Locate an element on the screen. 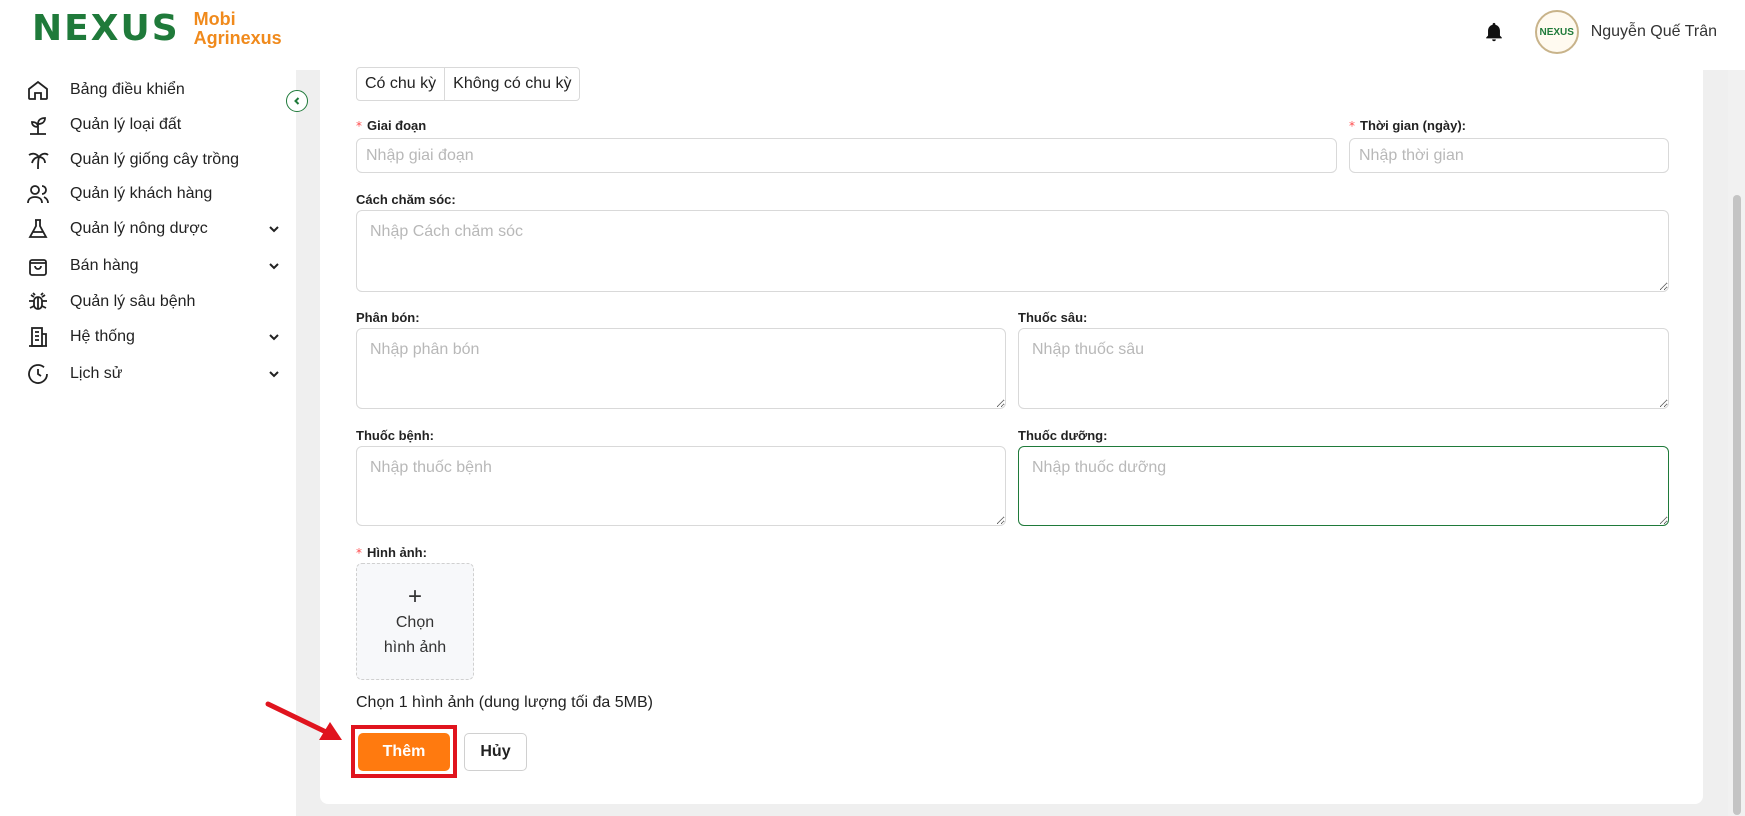 This screenshot has height=816, width=1745. flask-icon is located at coordinates (38, 228).